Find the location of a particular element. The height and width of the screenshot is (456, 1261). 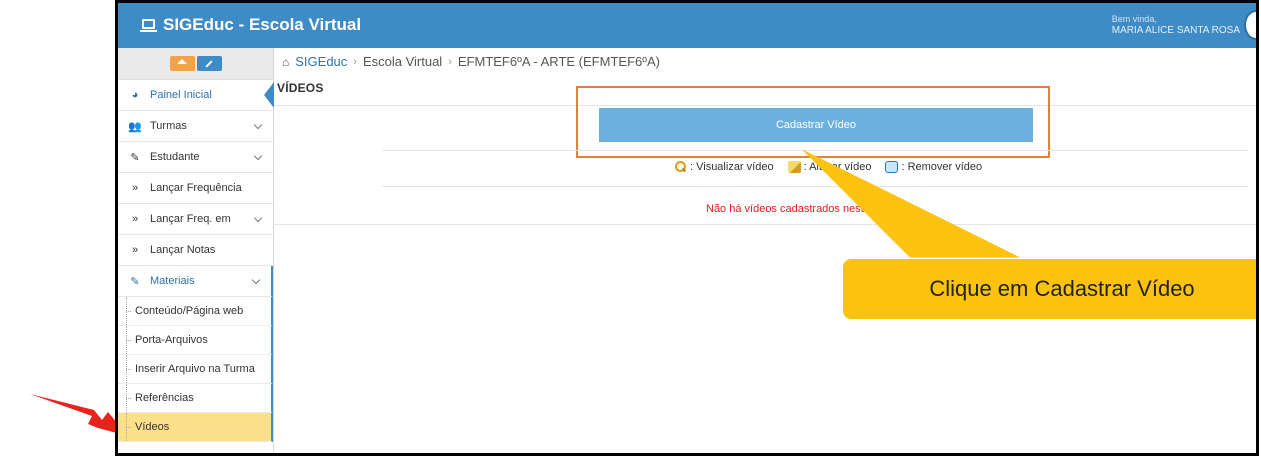

welcome-block: Bem vinda, MARIA ALICE SANTA ROSA is located at coordinates (1176, 25).